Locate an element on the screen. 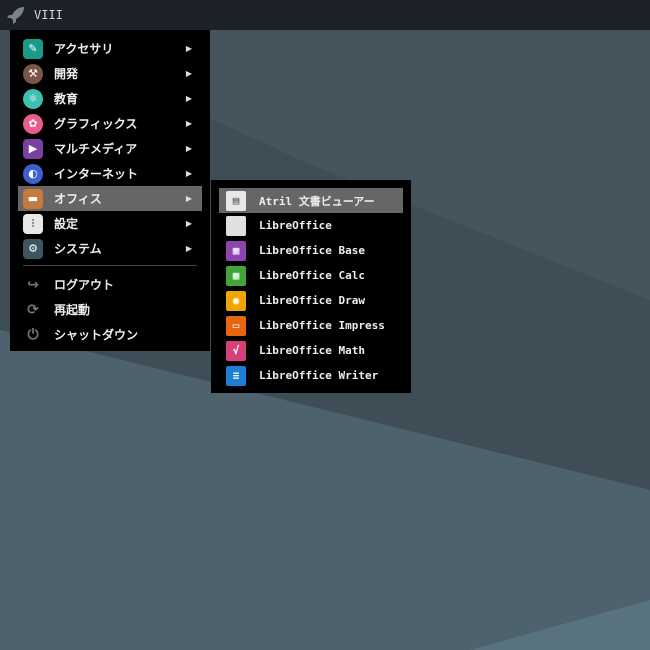 Image resolution: width=650 pixels, height=650 pixels. multimedia-icon: ▶ is located at coordinates (33, 148).